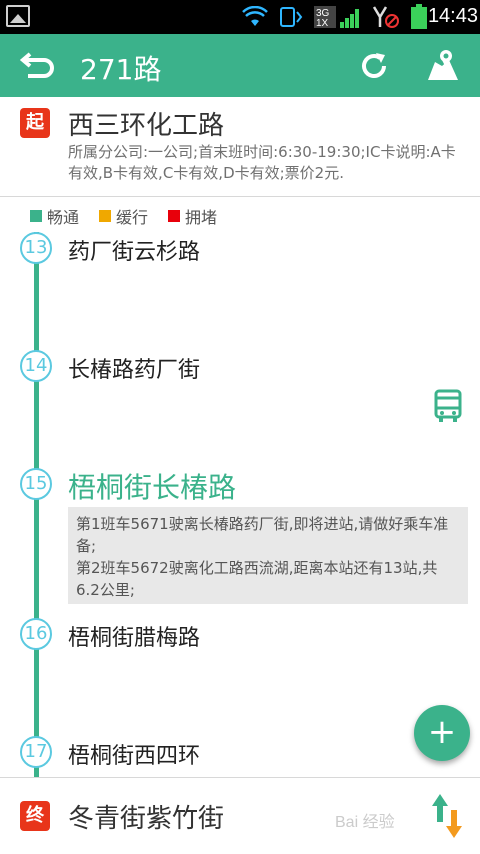  I want to click on stop-item: 13 药厂街云杉路, so click(240, 250).